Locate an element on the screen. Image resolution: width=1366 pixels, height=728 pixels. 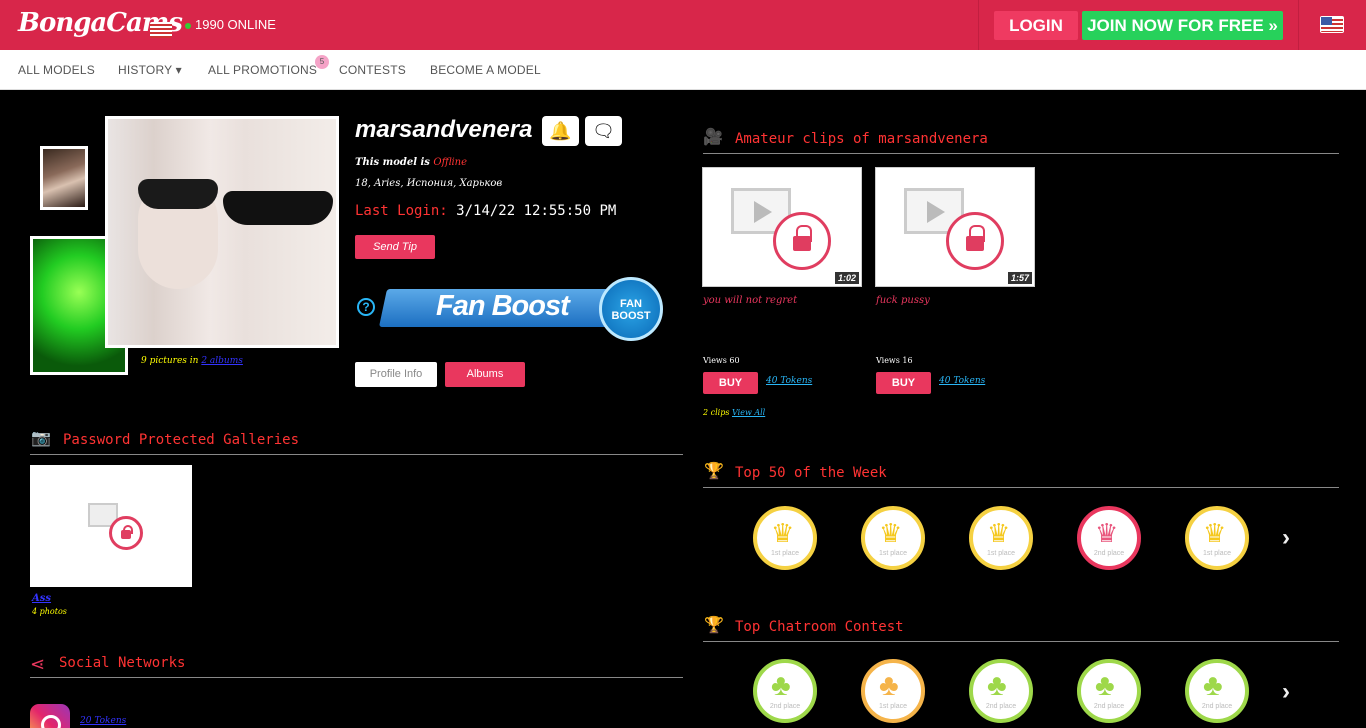
join-button: JOIN NOW FOR FREE » is located at coordinates (1182, 25).